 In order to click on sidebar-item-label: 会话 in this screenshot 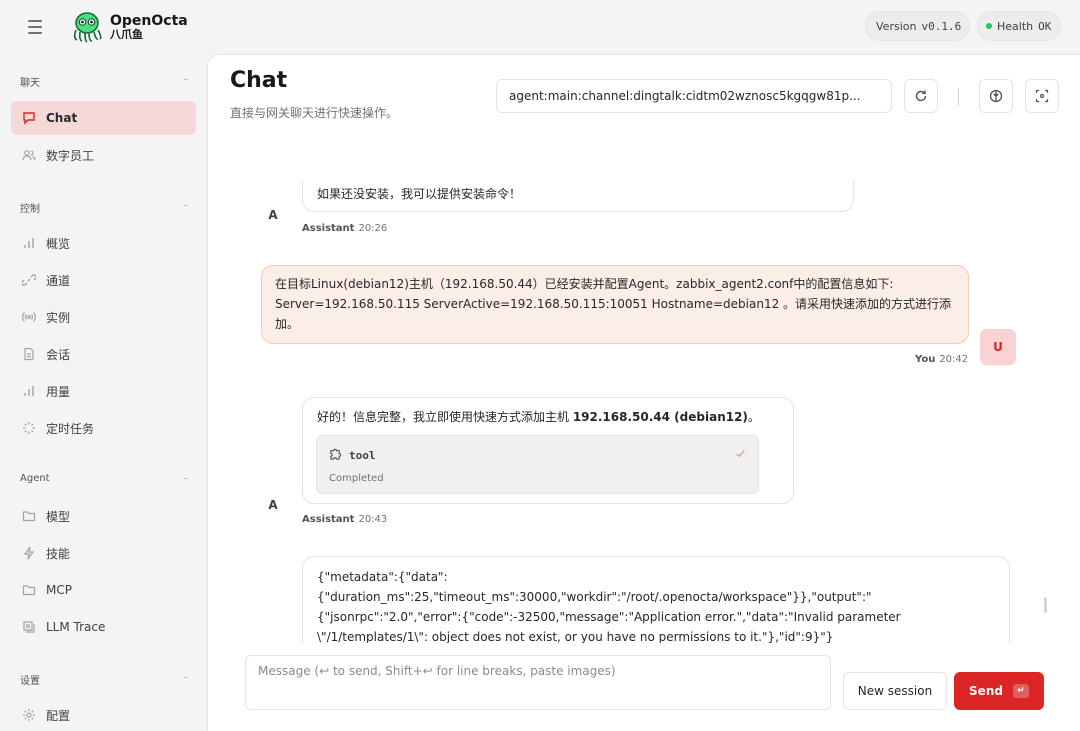, I will do `click(58, 354)`.